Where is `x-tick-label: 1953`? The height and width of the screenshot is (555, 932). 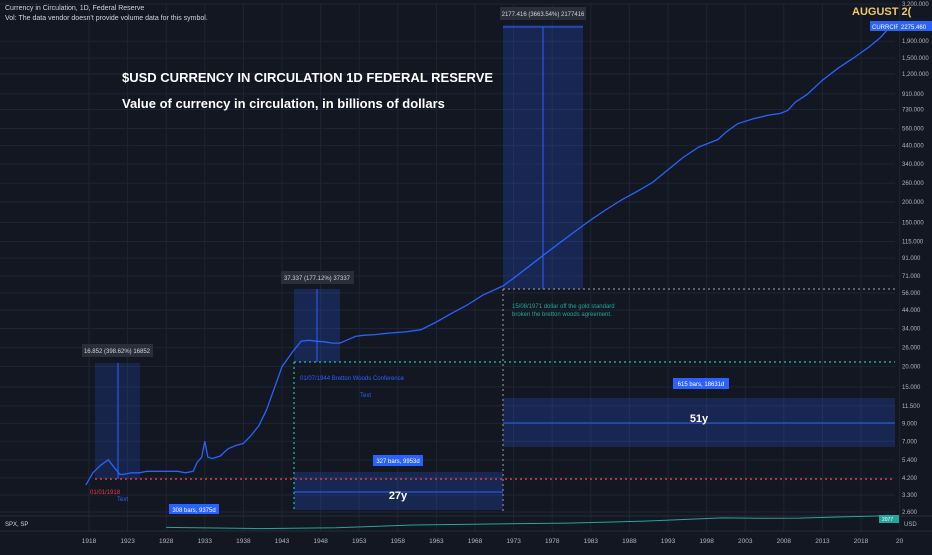
x-tick-label: 1953 is located at coordinates (359, 541).